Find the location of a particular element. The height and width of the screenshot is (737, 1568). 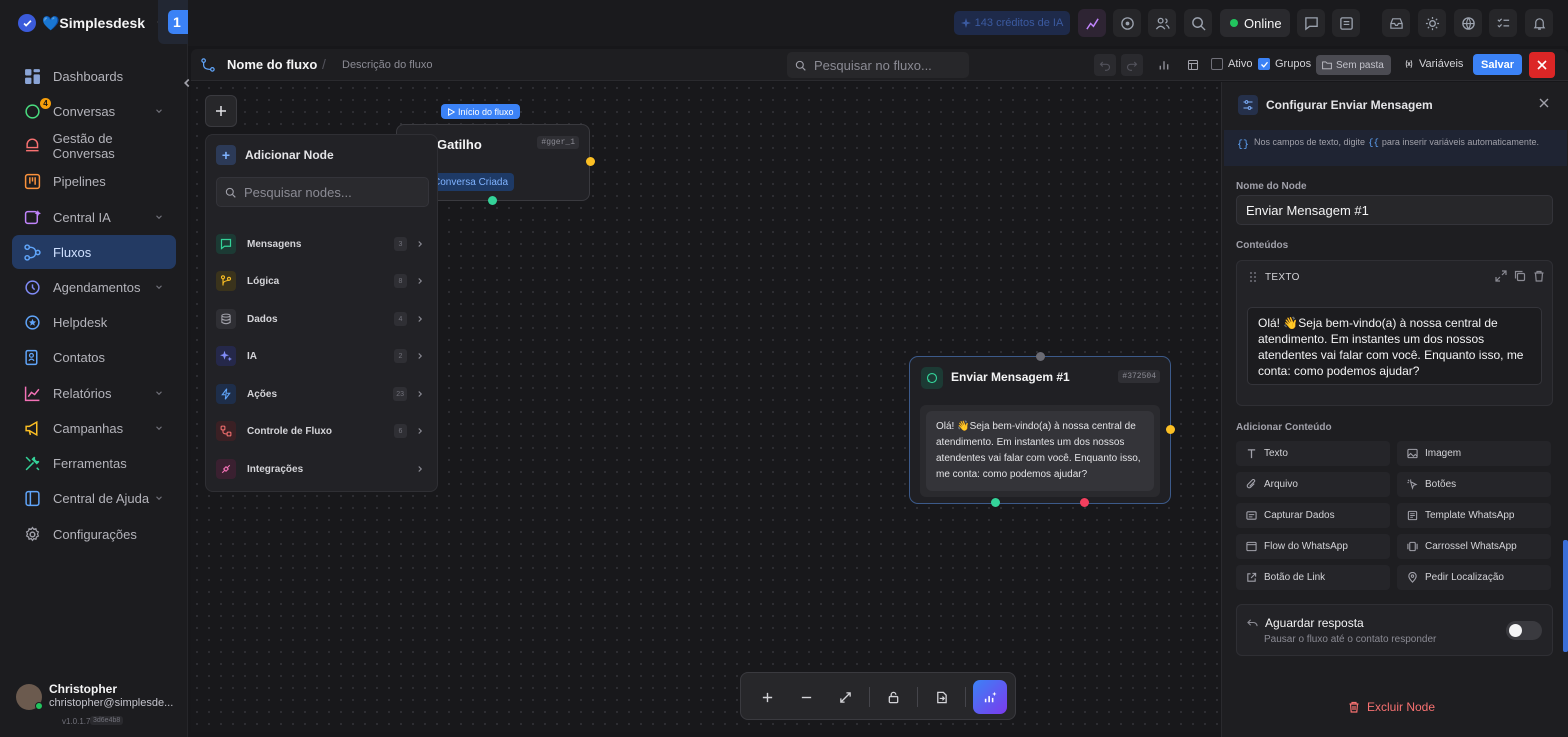

stats-button is located at coordinates (1164, 65).